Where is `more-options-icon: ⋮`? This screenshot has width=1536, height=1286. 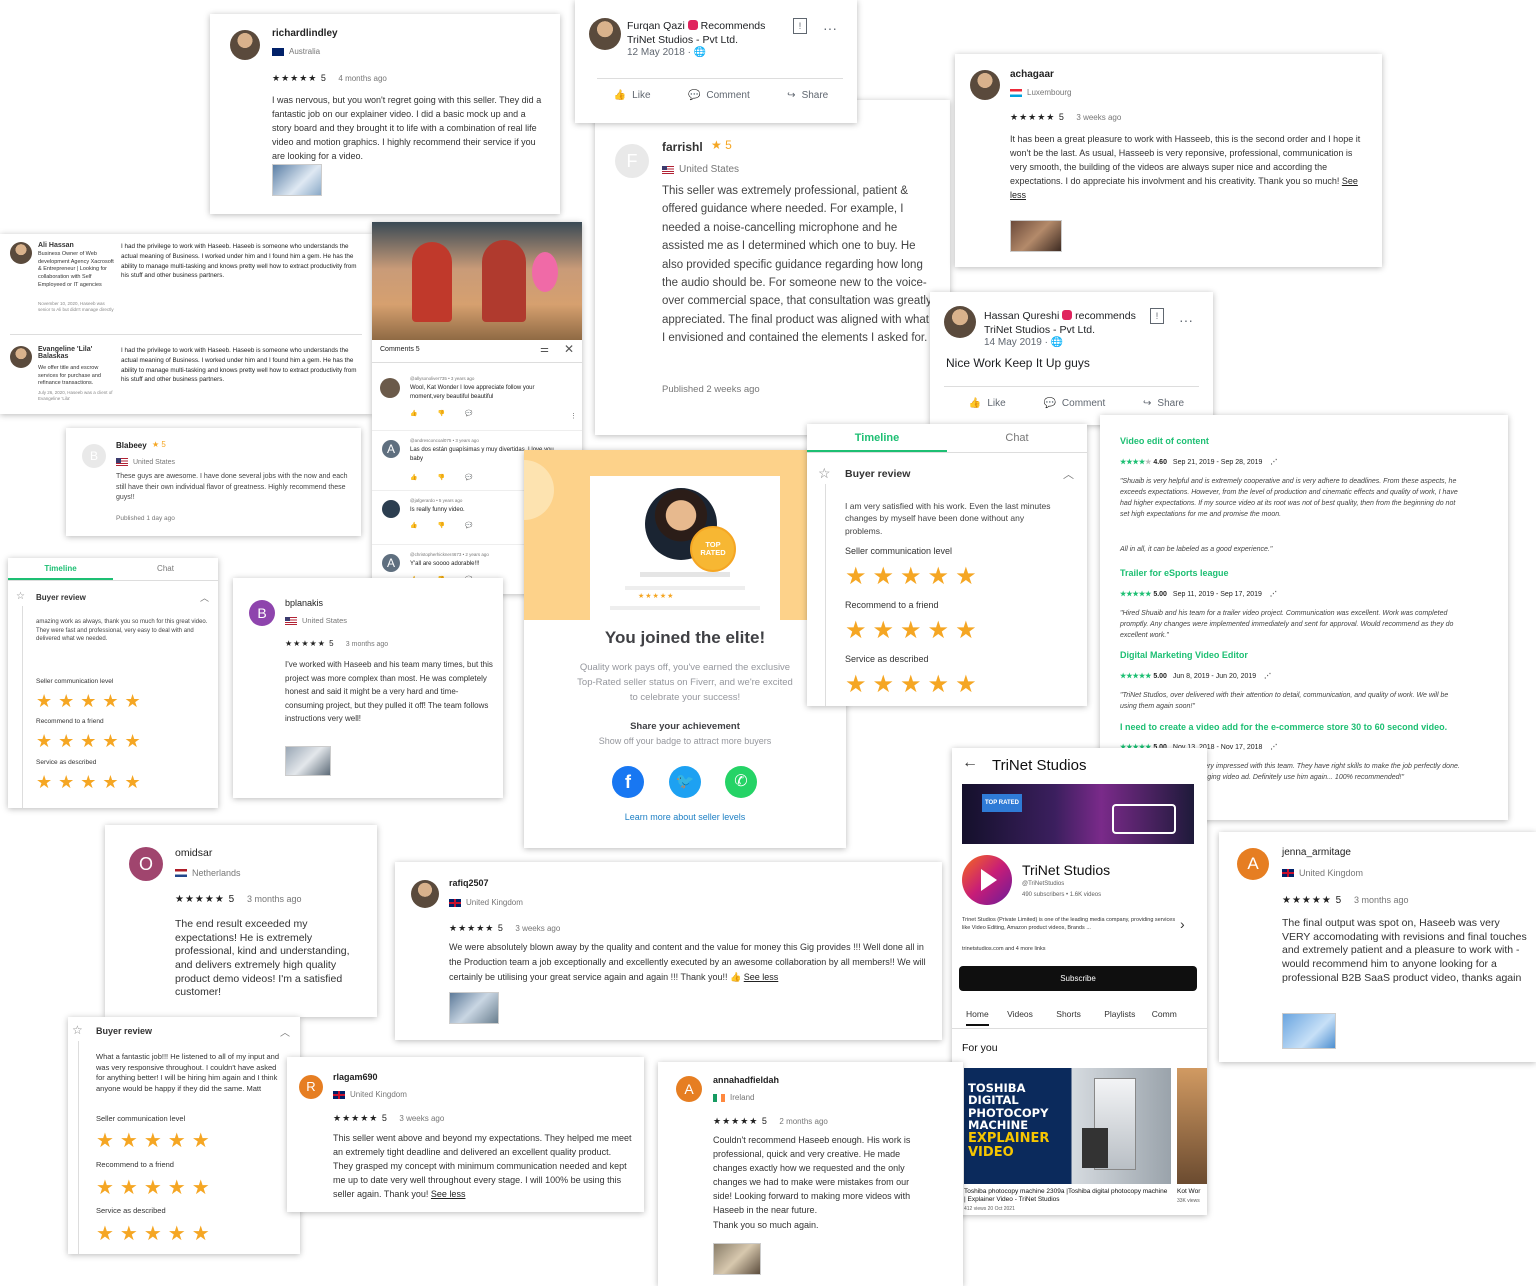
more-options-icon: ⋮ is located at coordinates (573, 416).